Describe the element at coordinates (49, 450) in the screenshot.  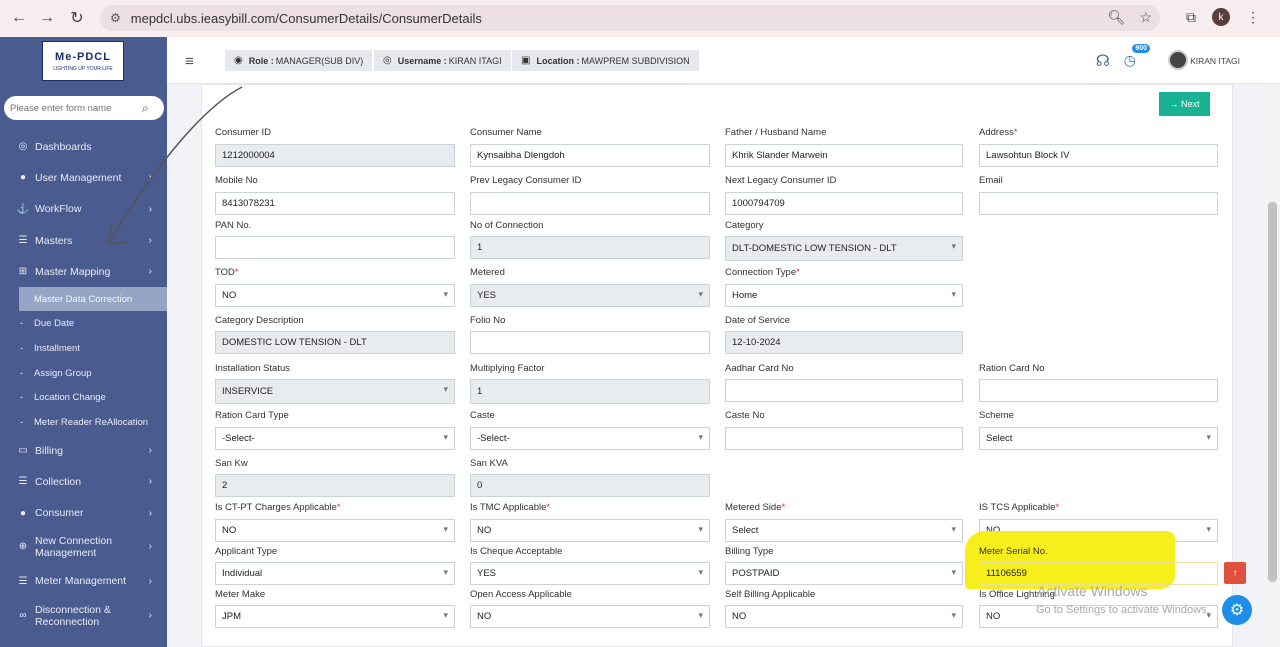
I see `sidebar-item-label: Billing` at that location.